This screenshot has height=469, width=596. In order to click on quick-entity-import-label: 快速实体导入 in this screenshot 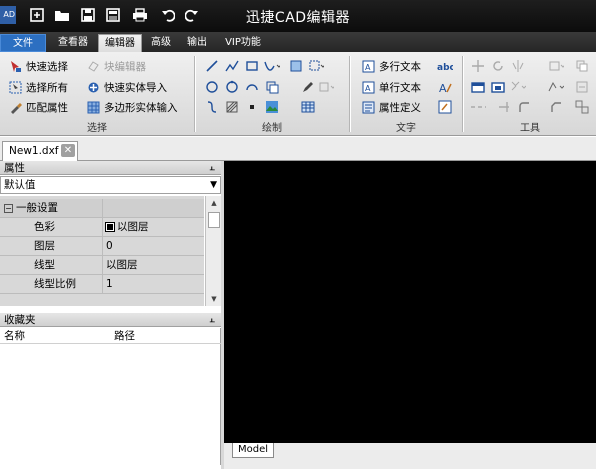, I will do `click(135, 87)`.